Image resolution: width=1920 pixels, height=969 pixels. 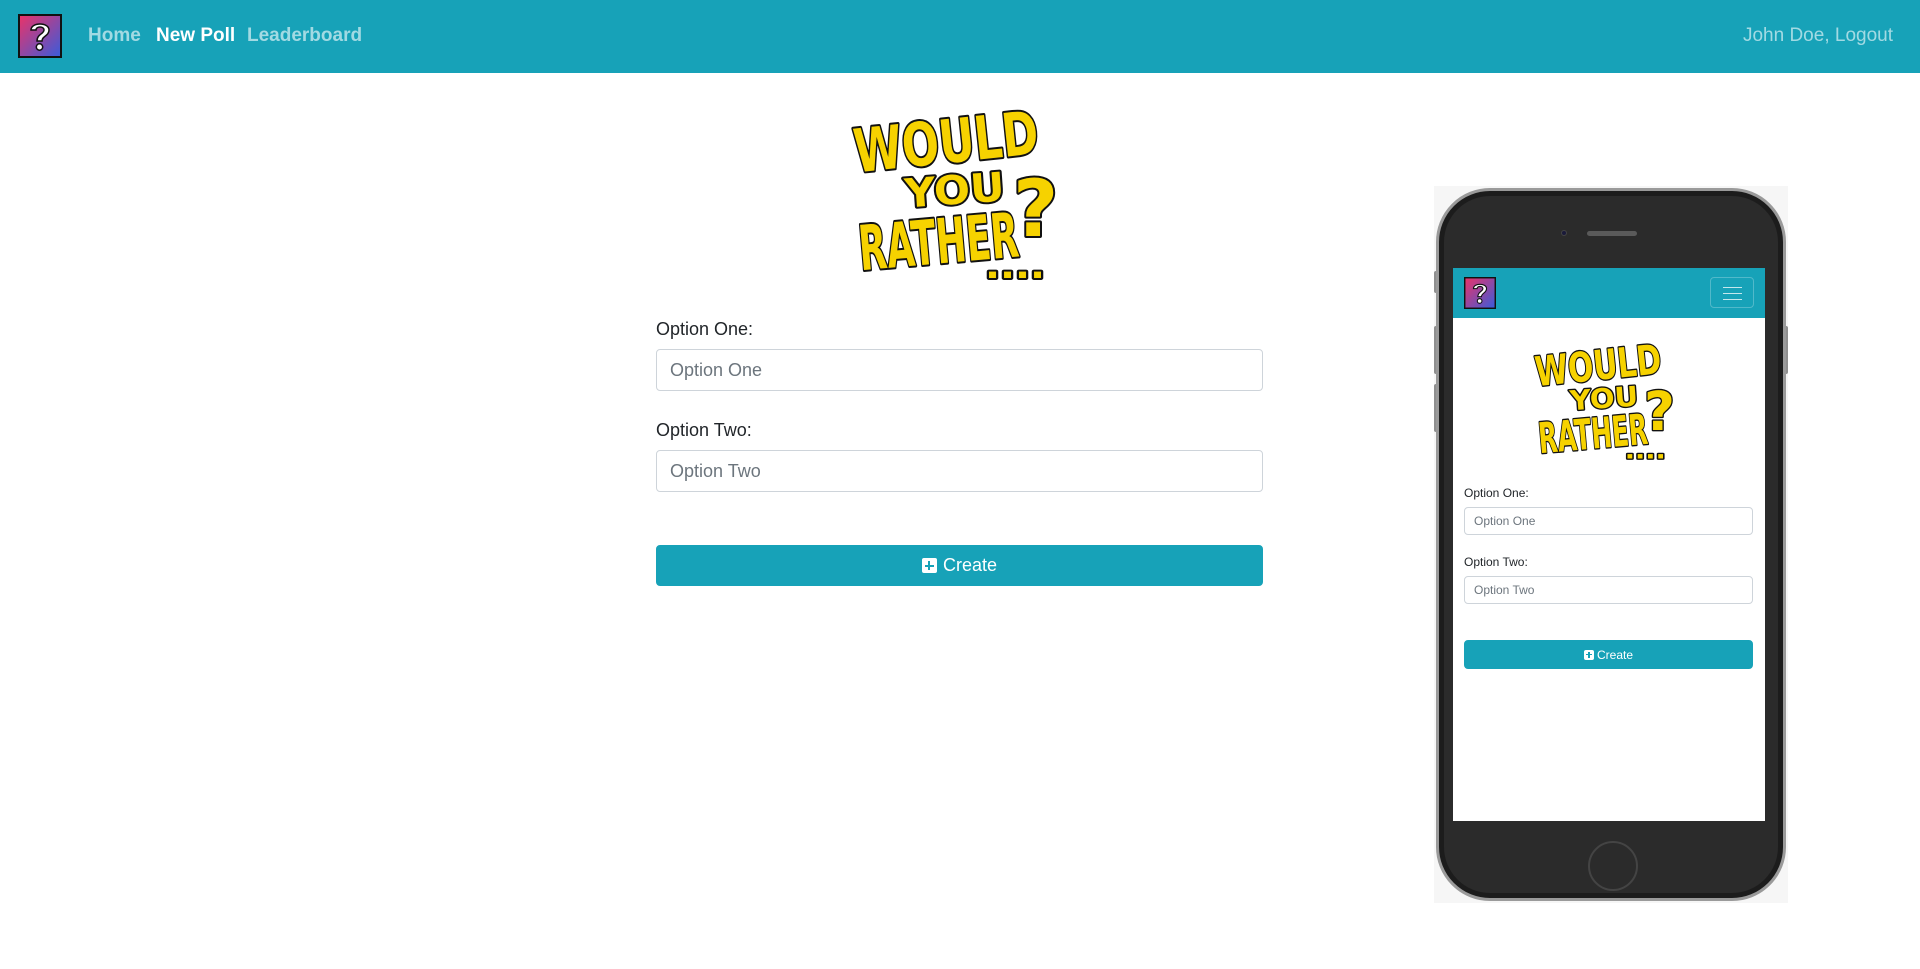 What do you see at coordinates (705, 329) in the screenshot?
I see `option-one-label: Option One:` at bounding box center [705, 329].